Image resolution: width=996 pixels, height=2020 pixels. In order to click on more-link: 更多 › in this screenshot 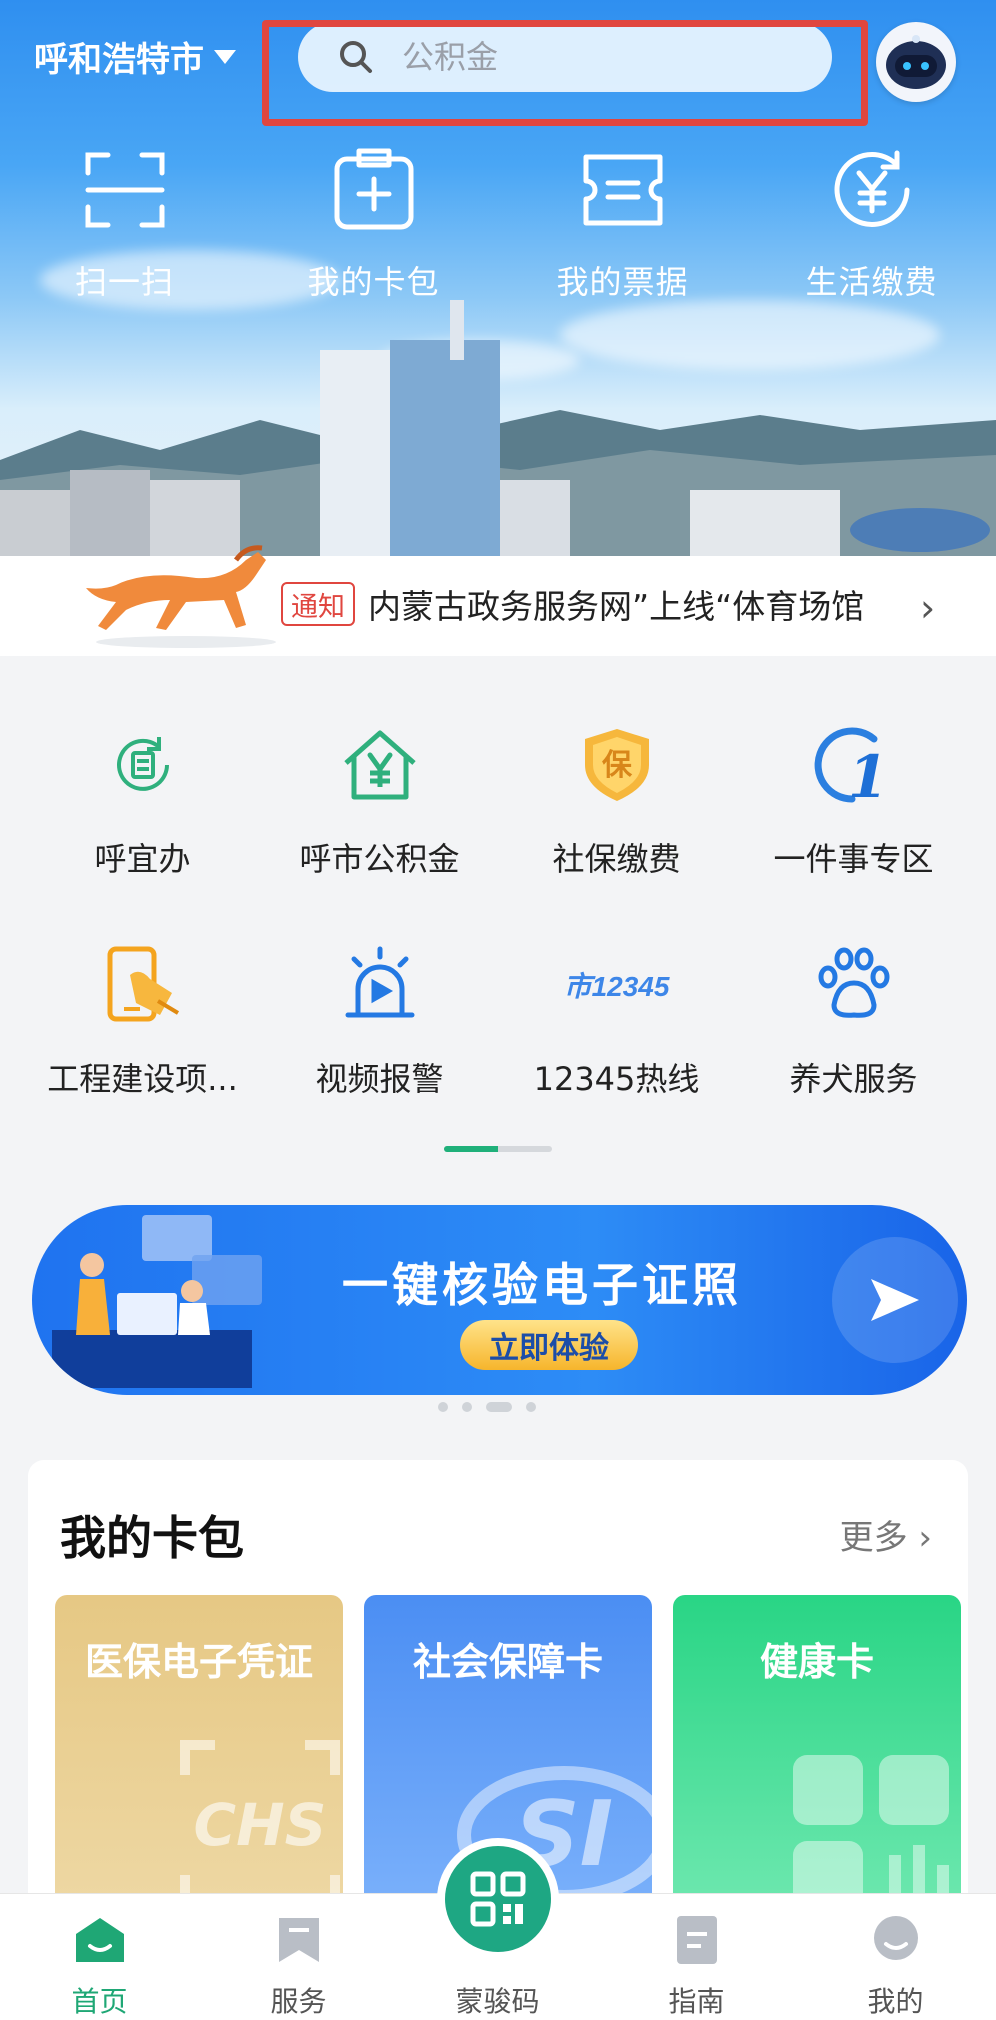, I will do `click(886, 1534)`.